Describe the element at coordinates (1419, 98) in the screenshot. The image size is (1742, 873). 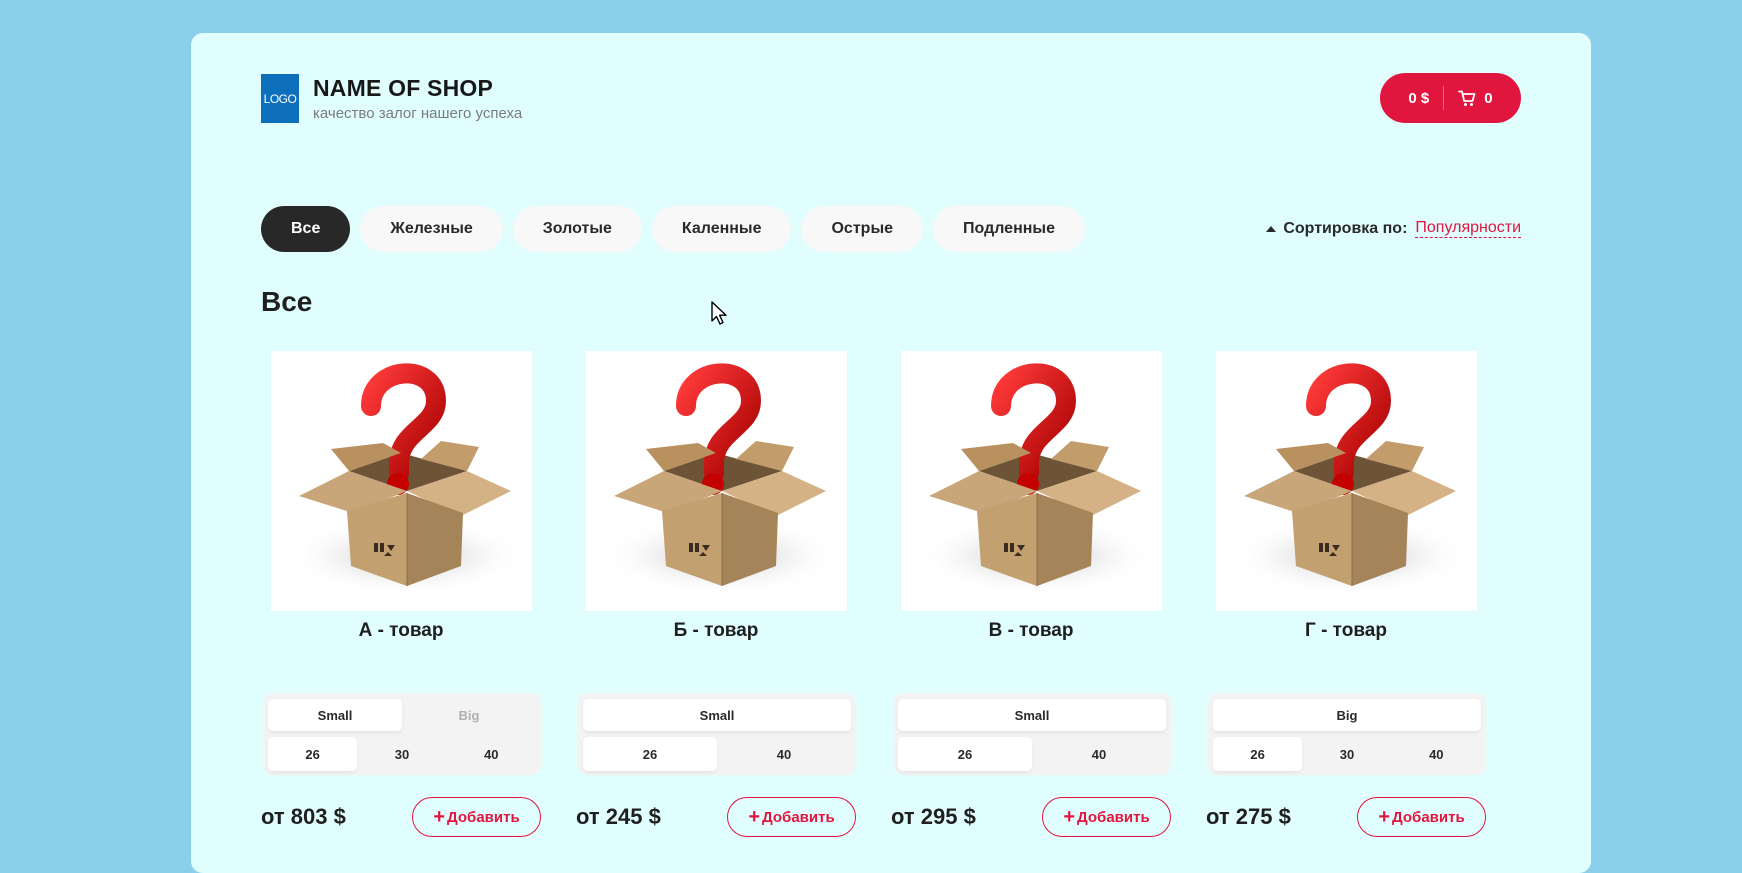
I see `cart-total: 0 $` at that location.